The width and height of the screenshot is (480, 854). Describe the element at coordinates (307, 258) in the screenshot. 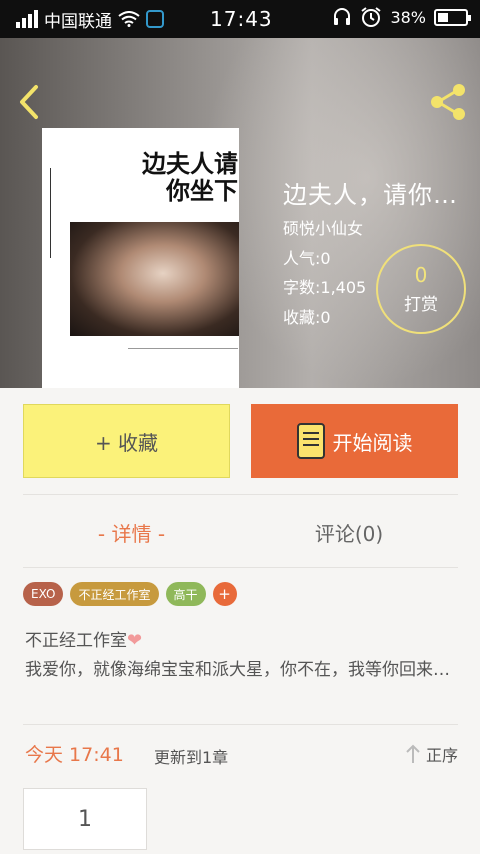

I see `book-popularity: 人气:0` at that location.